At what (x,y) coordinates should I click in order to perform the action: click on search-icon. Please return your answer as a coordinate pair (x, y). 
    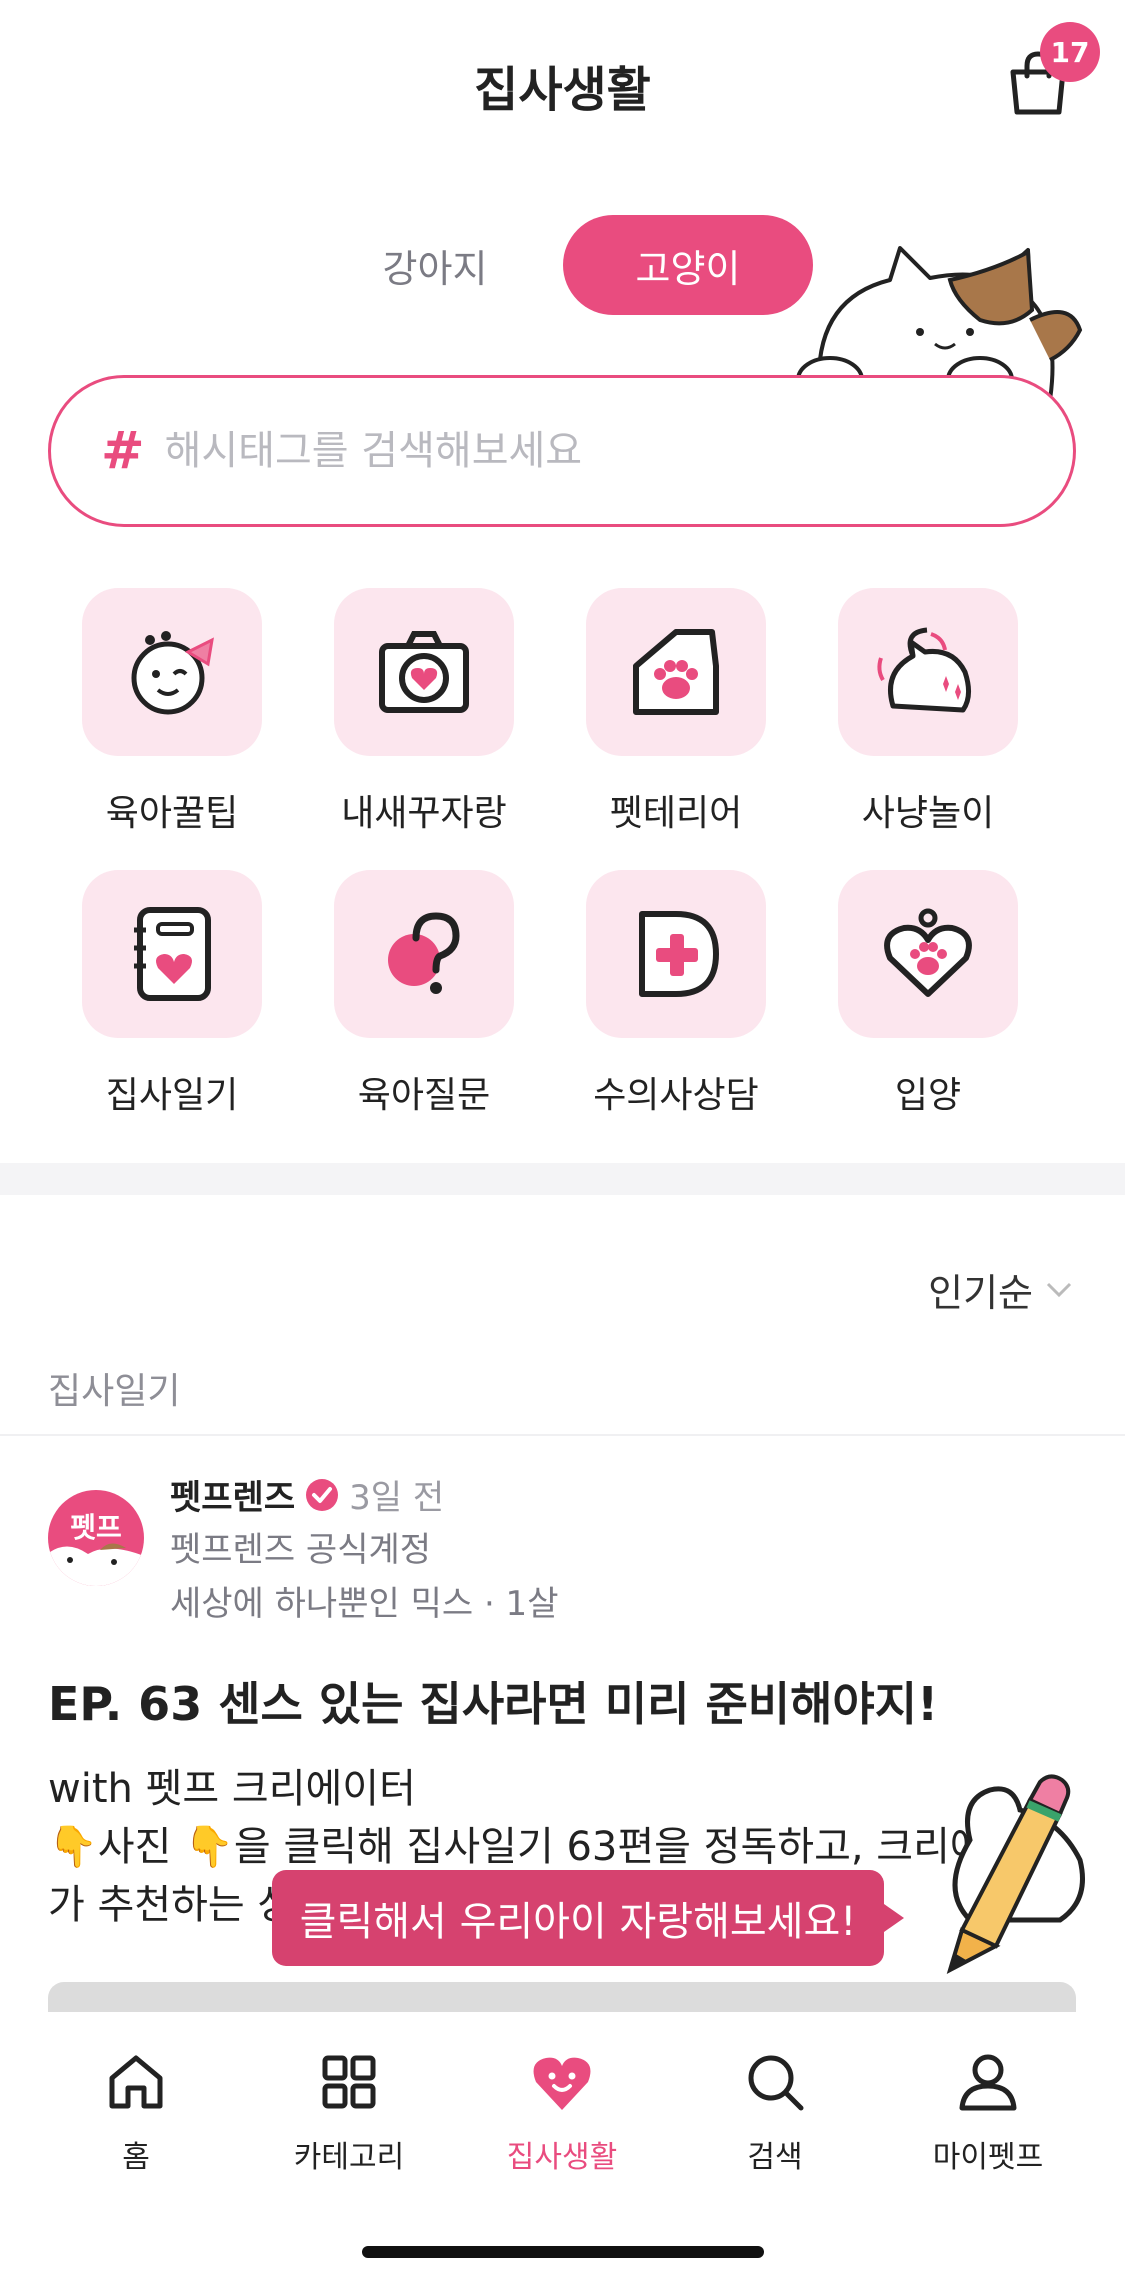
    Looking at the image, I should click on (776, 2083).